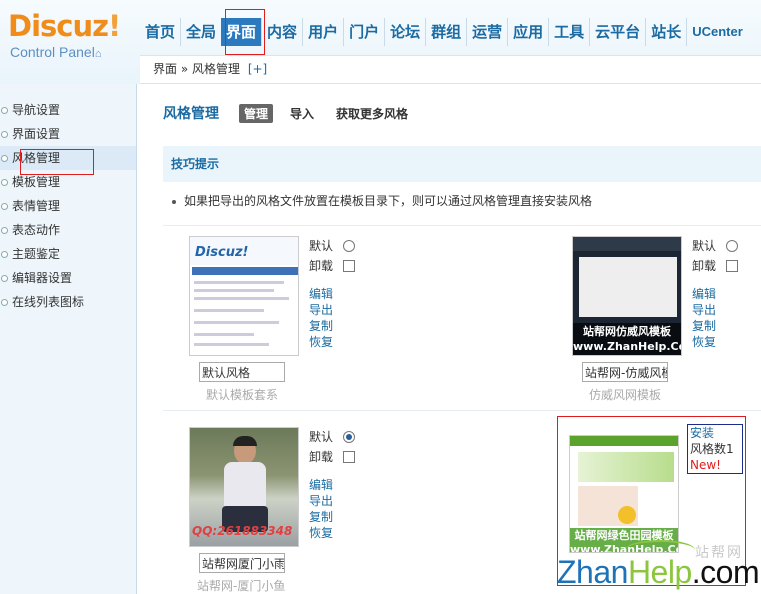  I want to click on style-caption: 默认模板套系, so click(242, 395).